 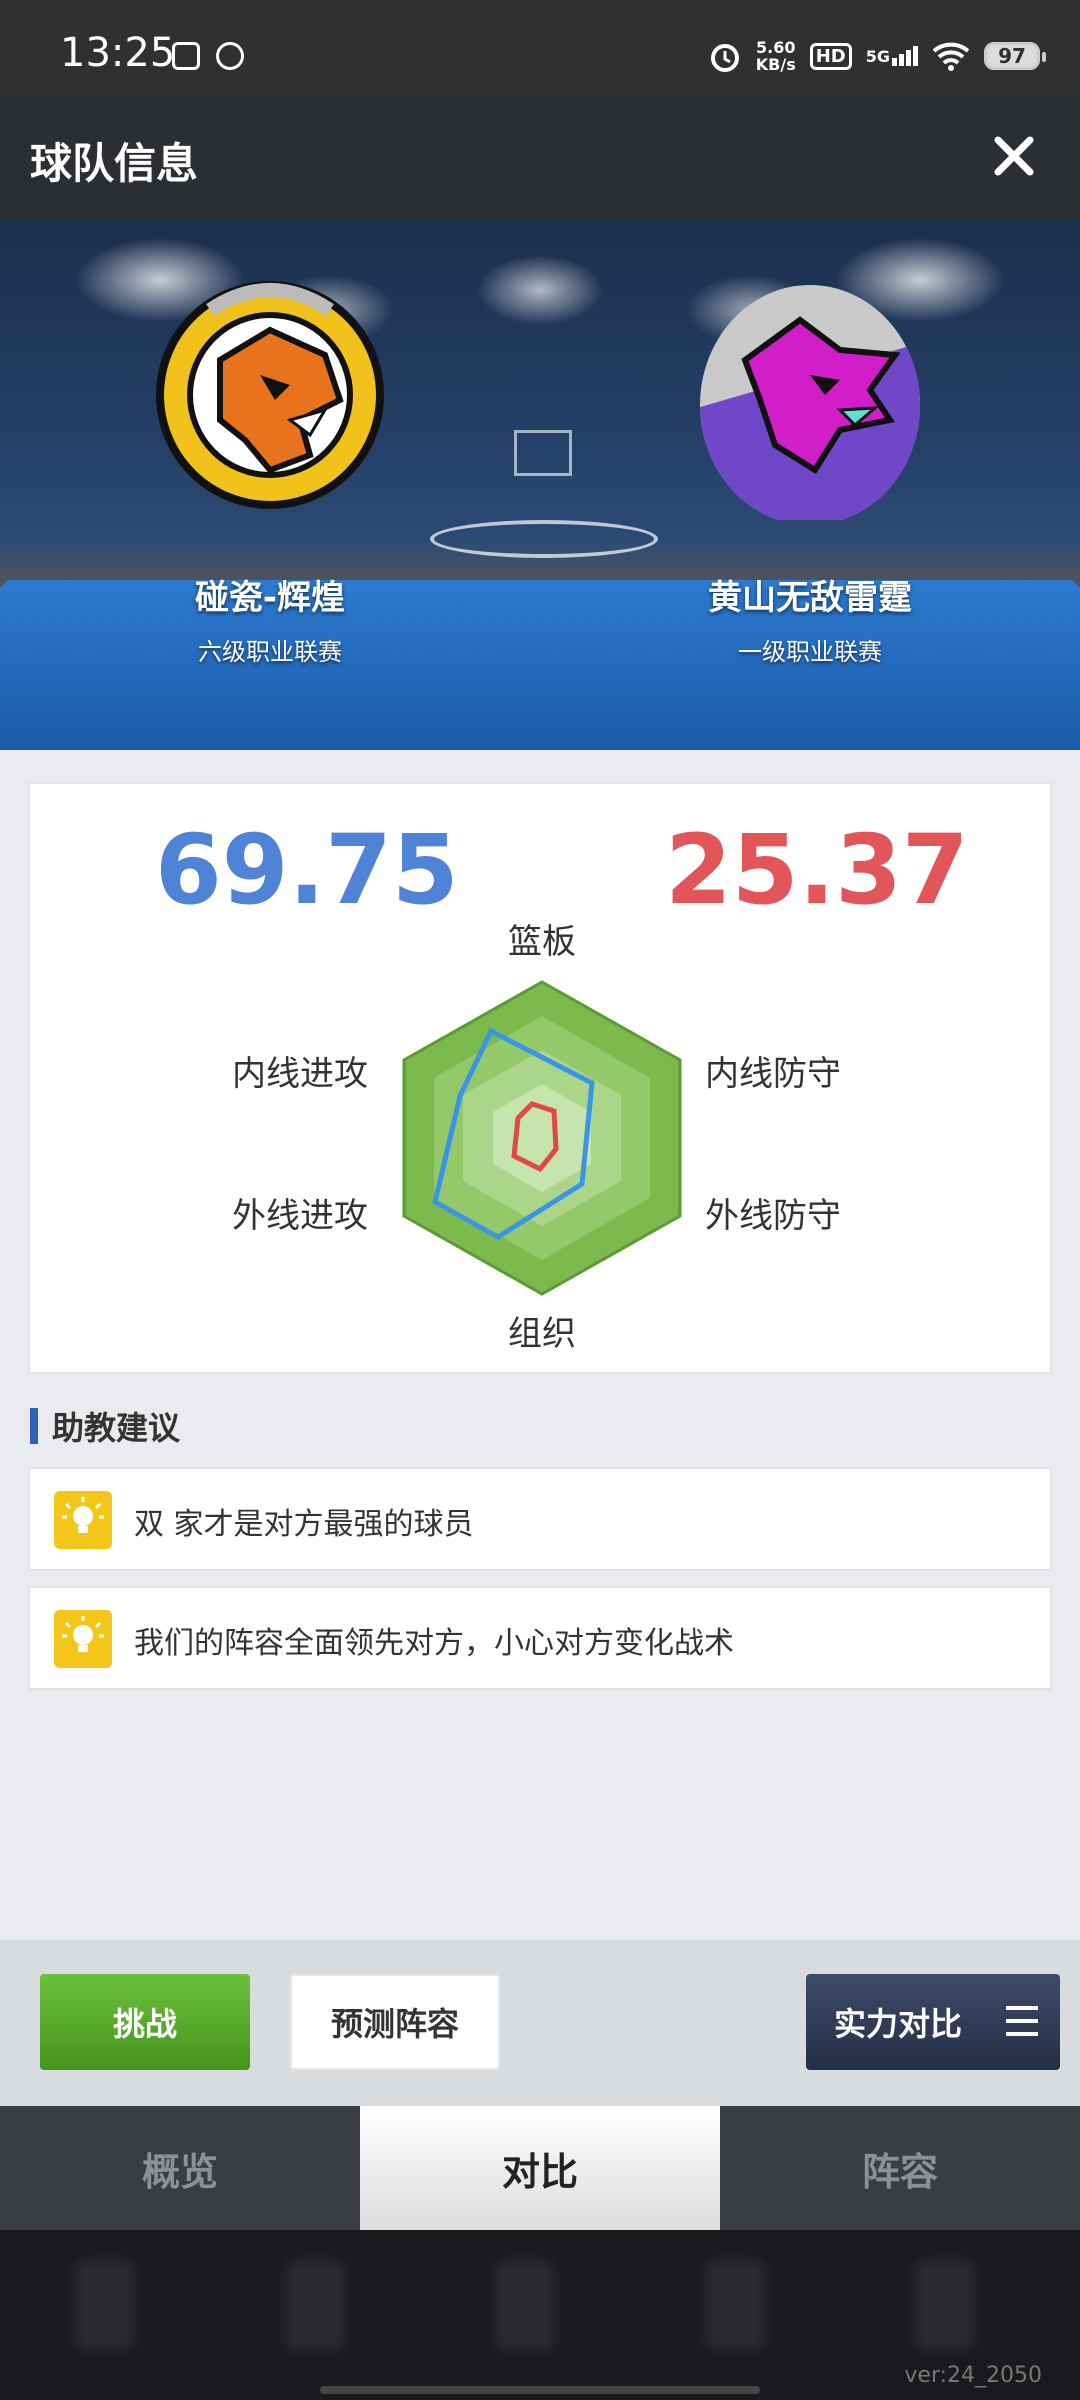 I want to click on hd-badge: HD, so click(x=831, y=56).